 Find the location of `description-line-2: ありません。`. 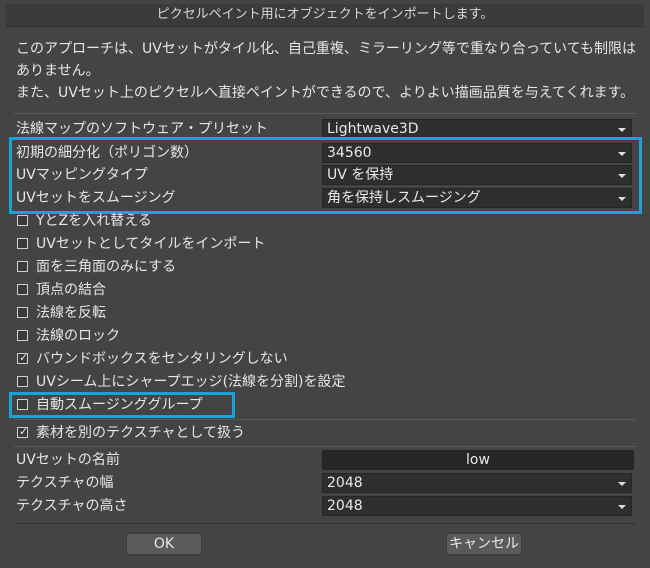

description-line-2: ありません。 is located at coordinates (58, 71).